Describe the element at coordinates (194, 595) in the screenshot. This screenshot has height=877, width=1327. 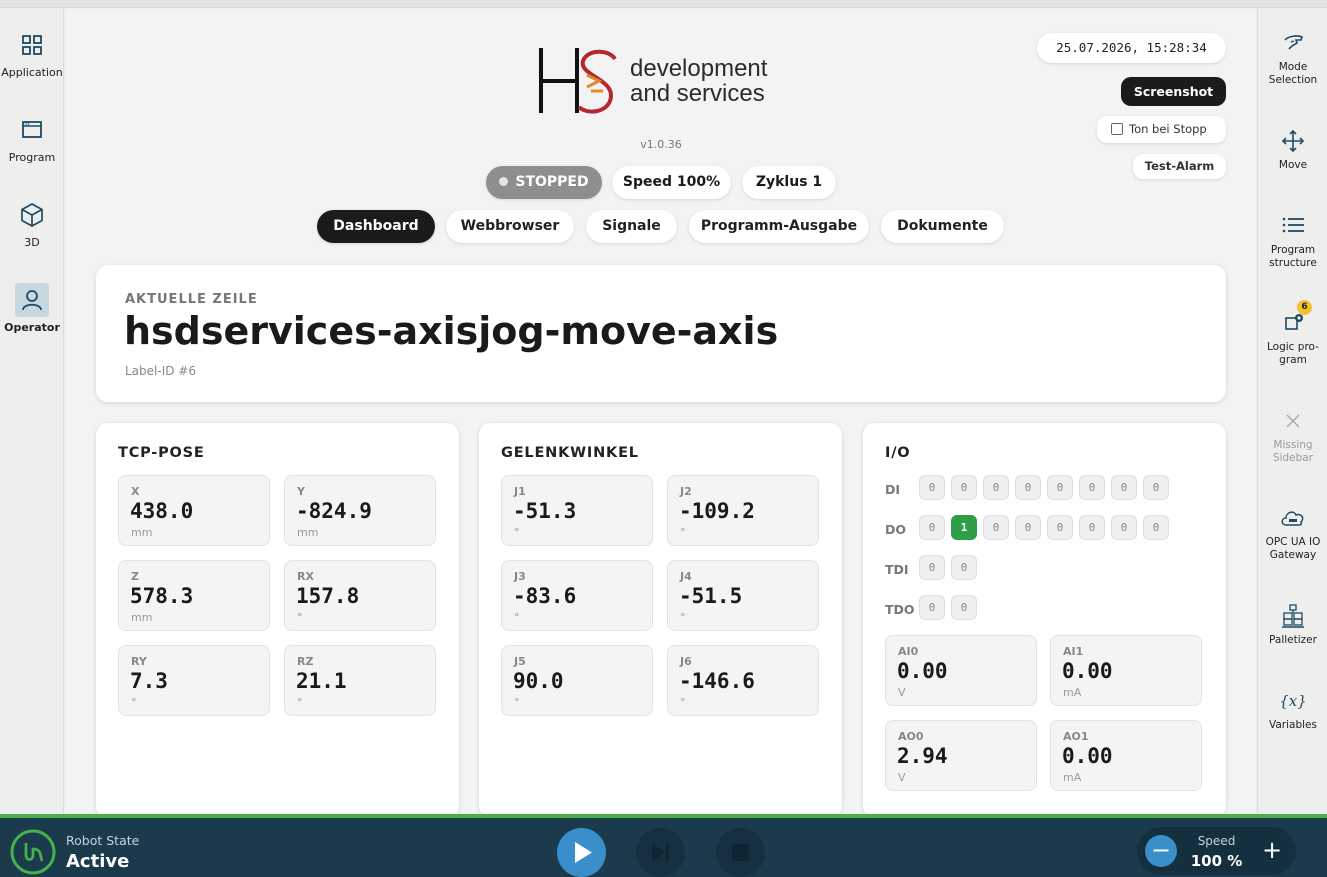
I see `tcp-z-tile: Z 578.3 mm` at that location.